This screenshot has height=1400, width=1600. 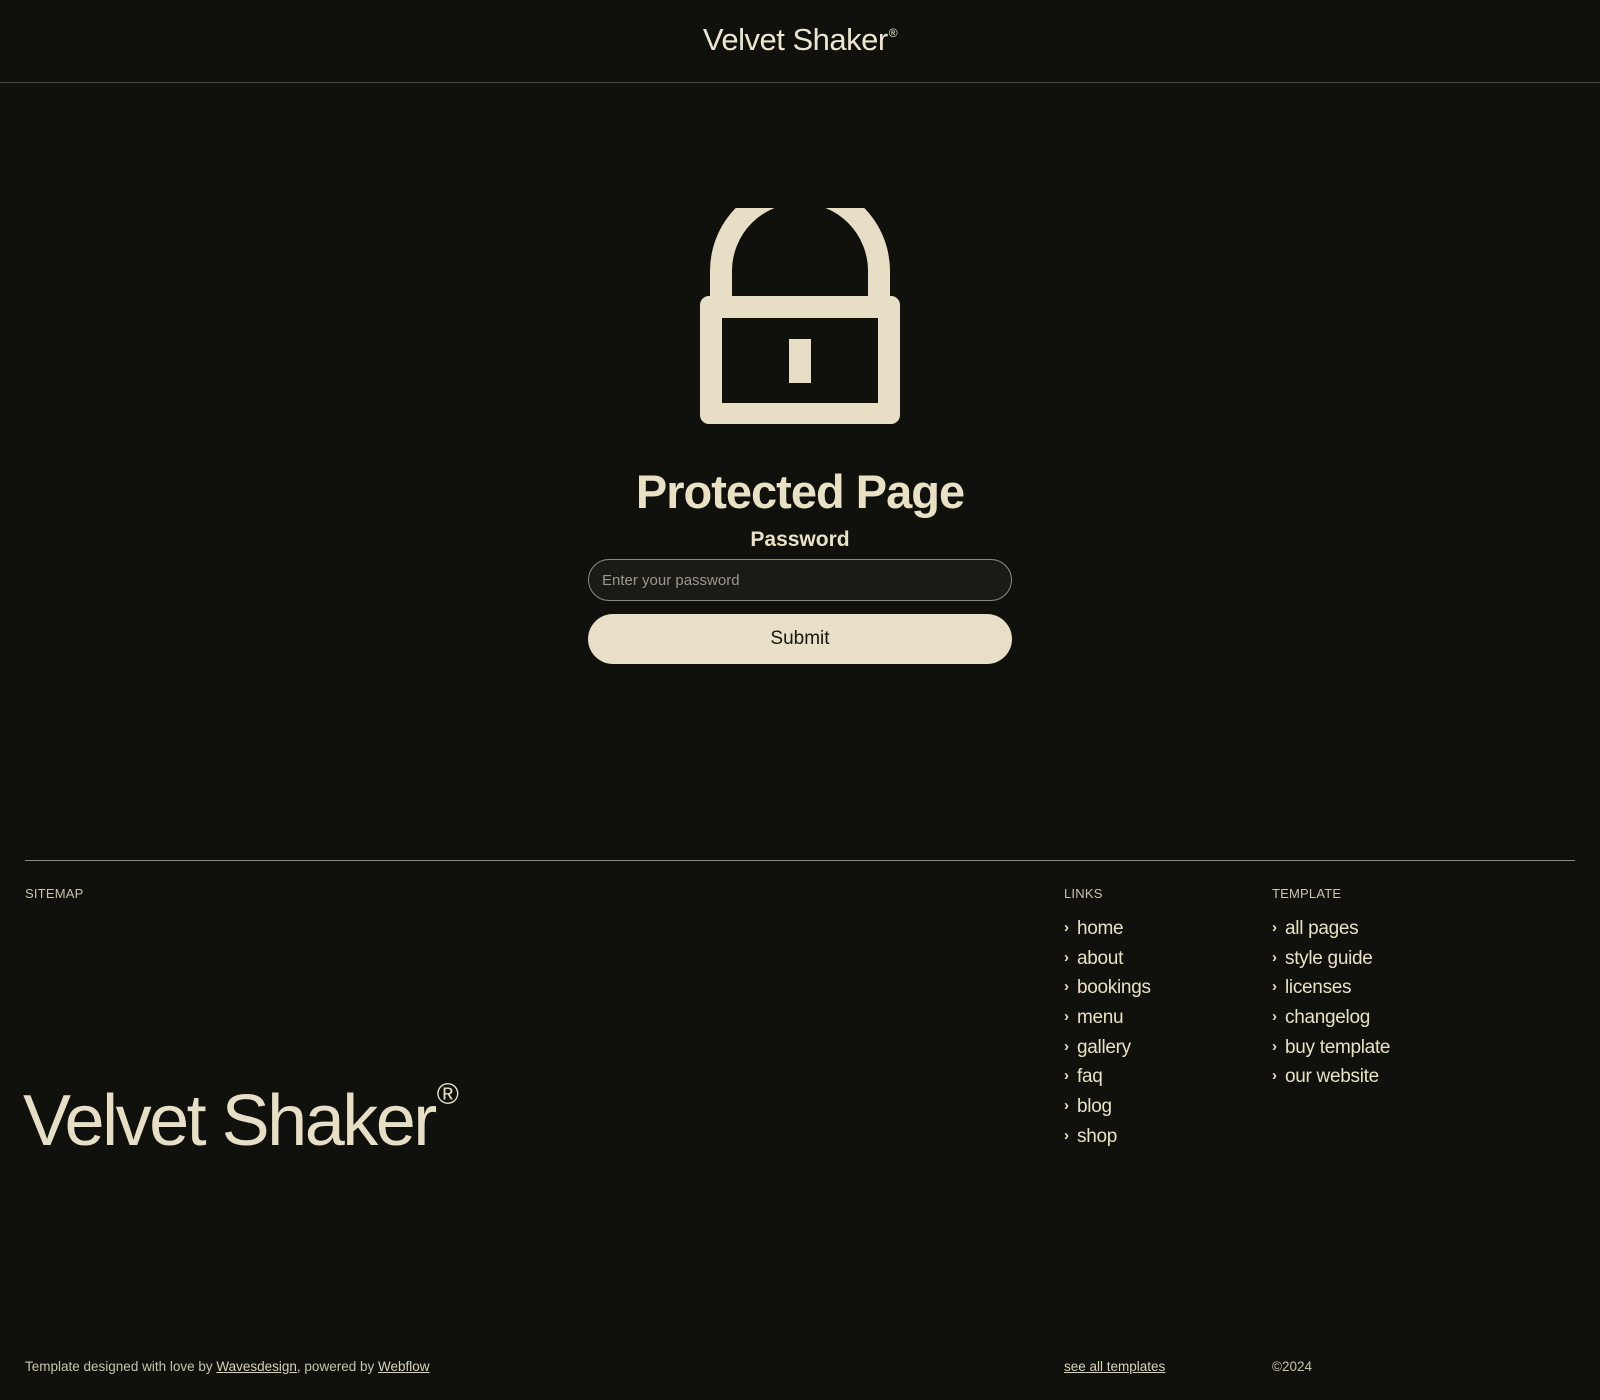 I want to click on footer-link-menu: › menu, so click(x=1107, y=1021).